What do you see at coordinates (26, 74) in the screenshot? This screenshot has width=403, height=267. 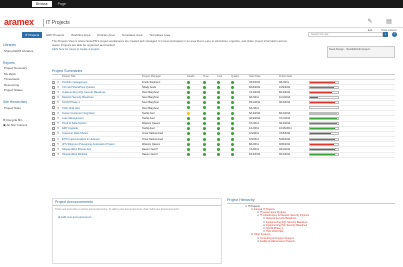 I see `sidebar-item: My Work` at bounding box center [26, 74].